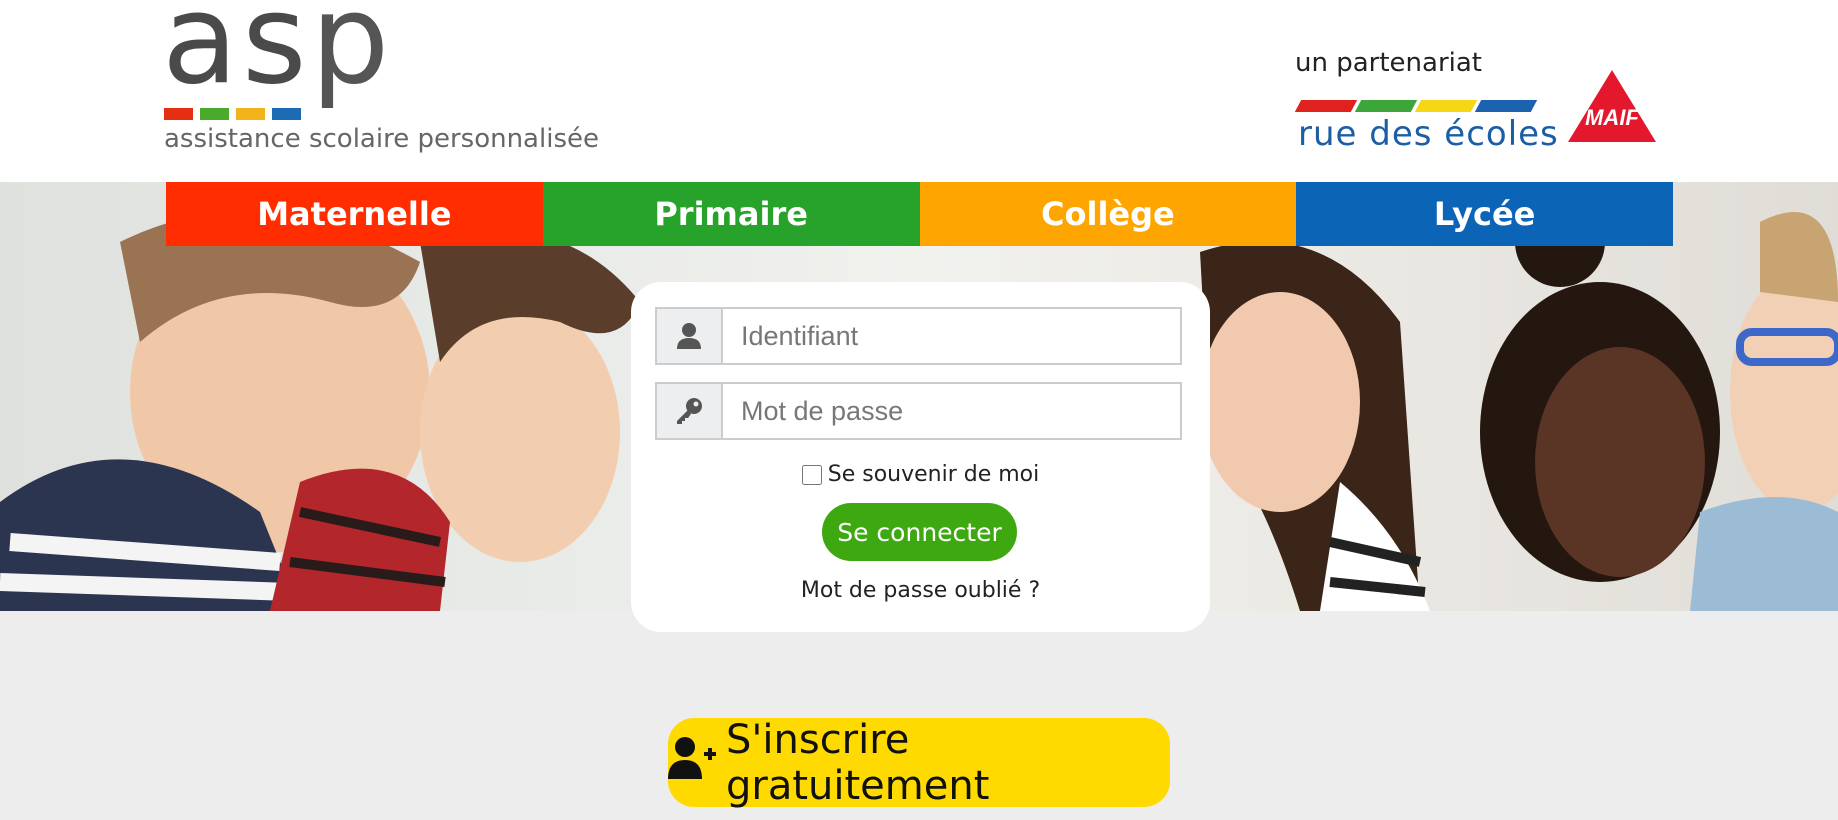 The height and width of the screenshot is (820, 1838). I want to click on rde-color-bars, so click(1416, 106).